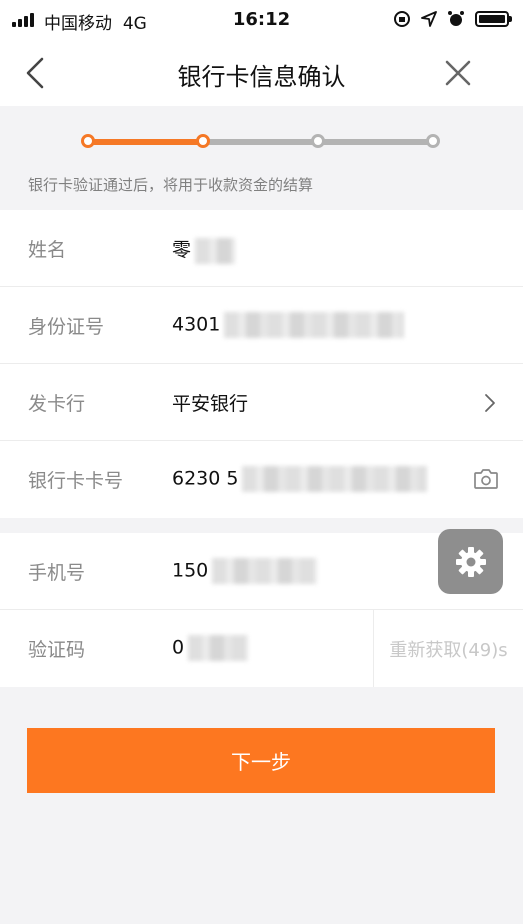 The height and width of the screenshot is (924, 523). I want to click on issuing-bank-value: 平安银行, so click(210, 404).